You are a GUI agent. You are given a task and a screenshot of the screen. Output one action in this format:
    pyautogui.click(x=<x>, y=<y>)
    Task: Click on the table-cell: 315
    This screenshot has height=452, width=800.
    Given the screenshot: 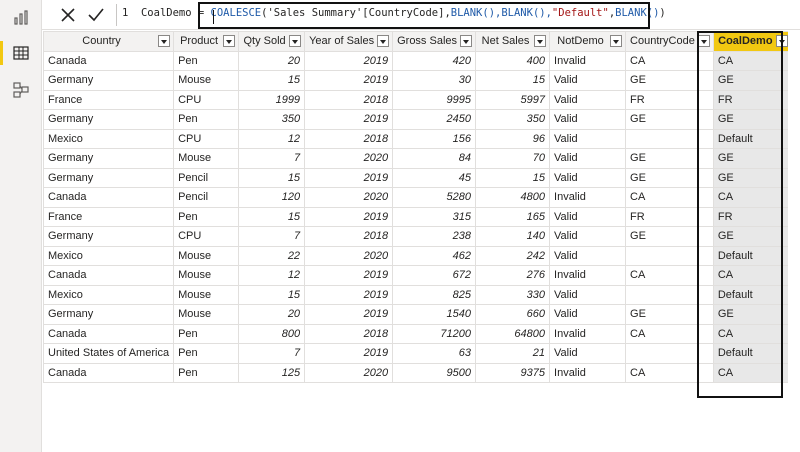 What is the action you would take?
    pyautogui.click(x=434, y=216)
    